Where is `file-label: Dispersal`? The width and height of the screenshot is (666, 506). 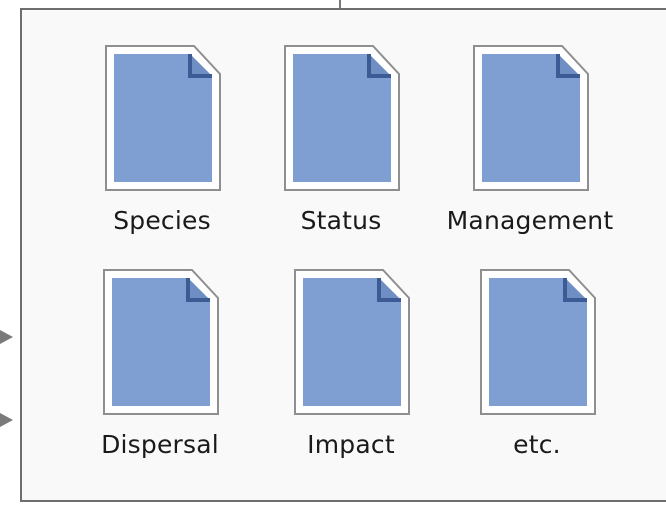
file-label: Dispersal is located at coordinates (160, 444).